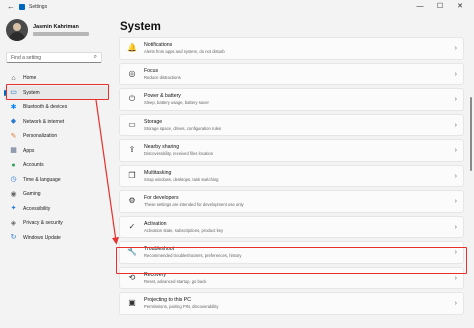  What do you see at coordinates (38, 6) in the screenshot?
I see `window-title: Settings` at bounding box center [38, 6].